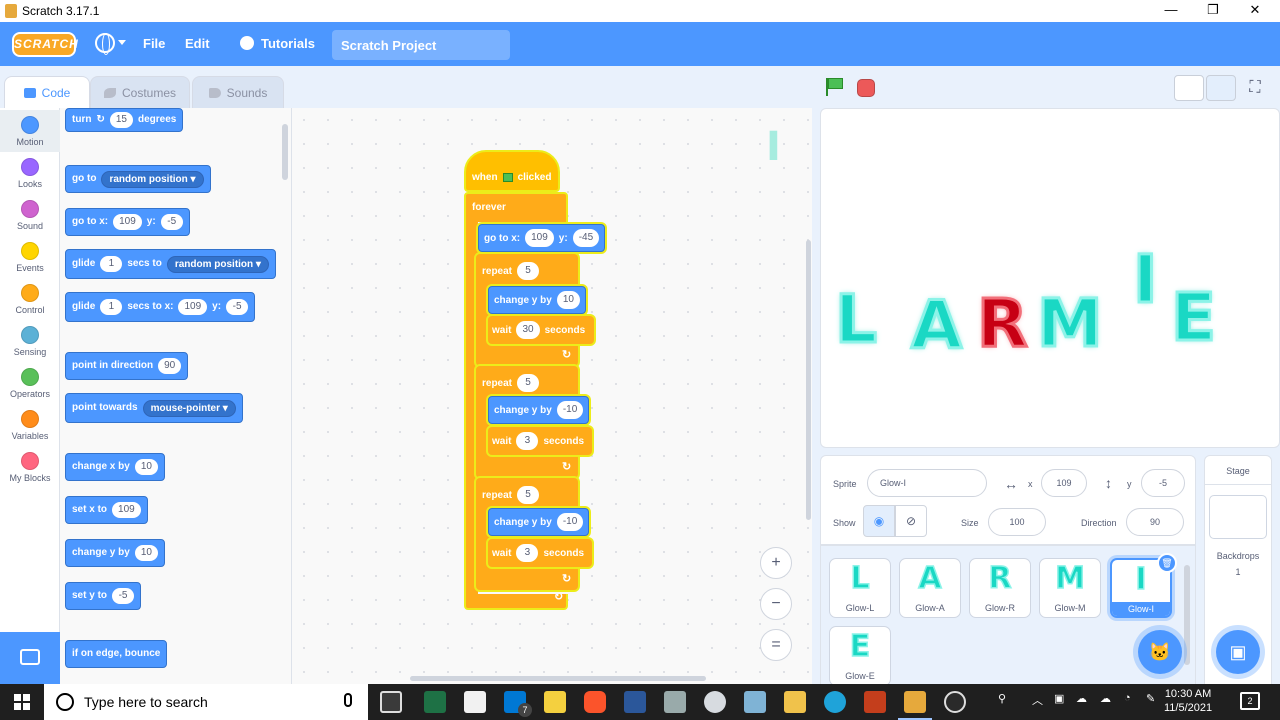 This screenshot has width=1280, height=720. Describe the element at coordinates (47, 92) in the screenshot. I see `tab-code: Code` at that location.